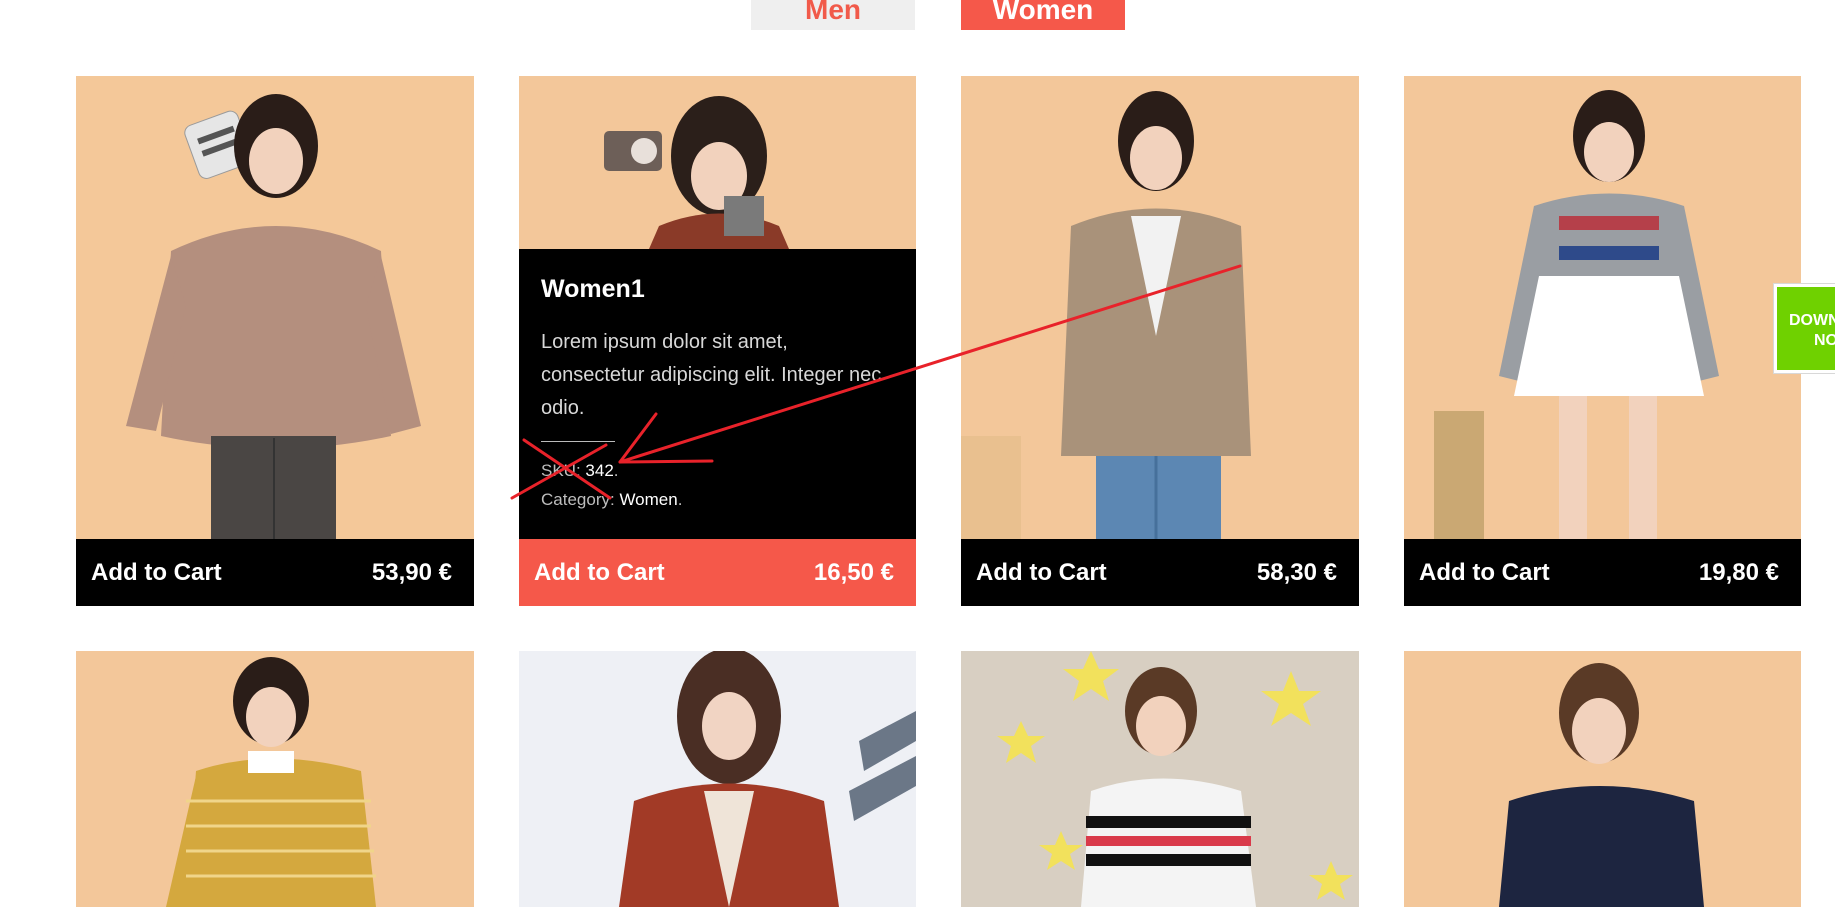  Describe the element at coordinates (853, 572) in the screenshot. I see `product-price: 16,50 €` at that location.